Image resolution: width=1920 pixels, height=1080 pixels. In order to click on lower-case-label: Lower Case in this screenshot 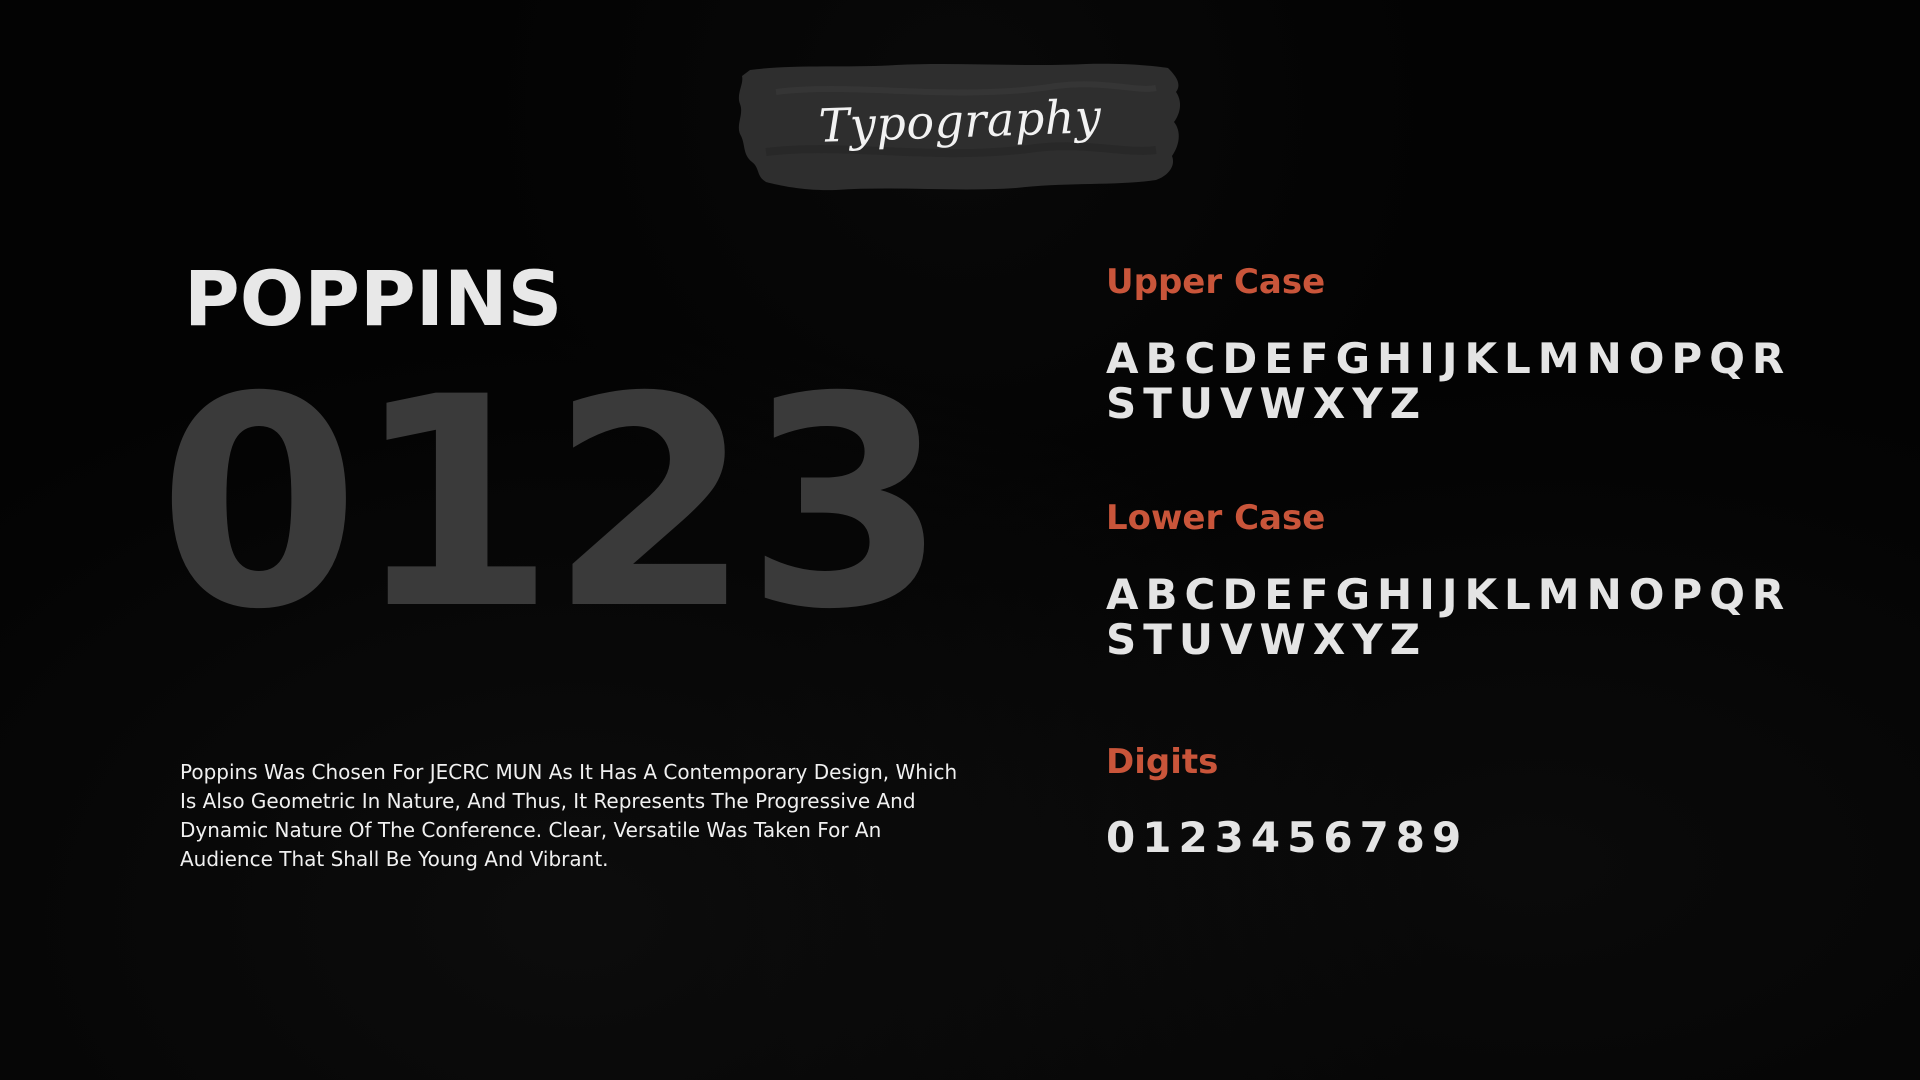, I will do `click(1216, 518)`.